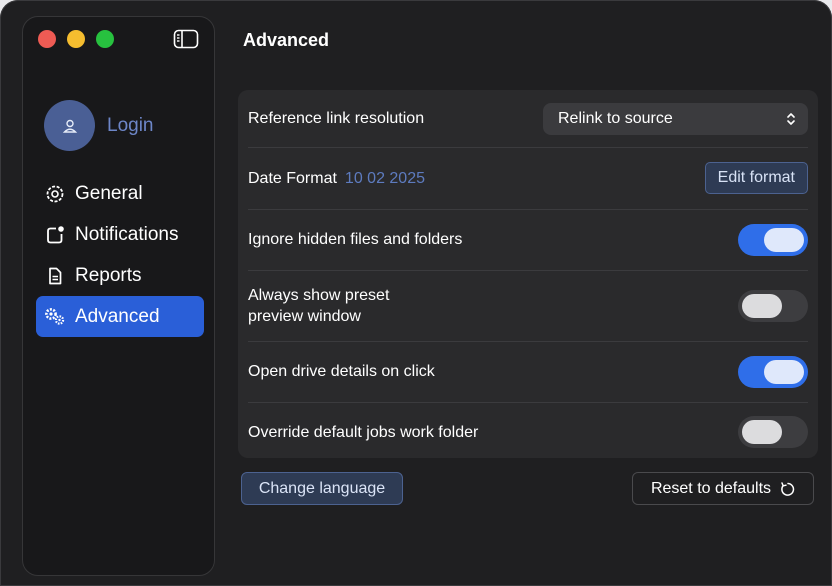 The width and height of the screenshot is (832, 586). What do you see at coordinates (788, 488) in the screenshot?
I see `reset-arrow-icon` at bounding box center [788, 488].